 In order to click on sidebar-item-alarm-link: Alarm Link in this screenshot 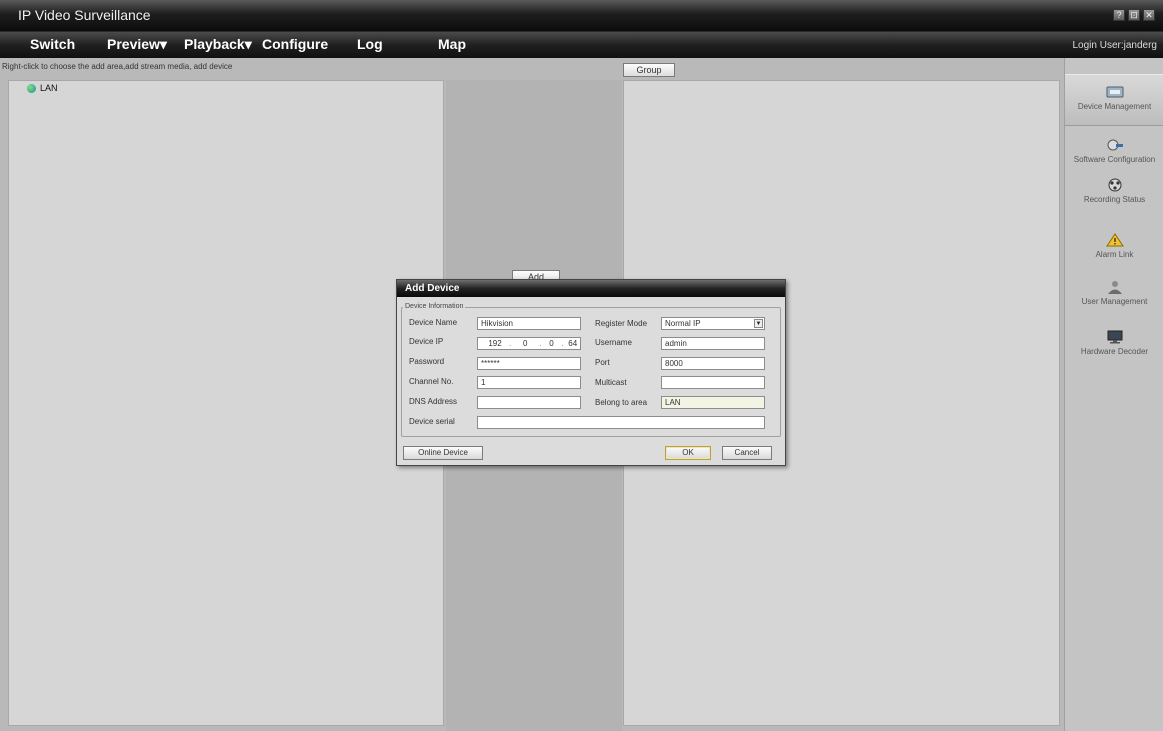, I will do `click(1114, 249)`.